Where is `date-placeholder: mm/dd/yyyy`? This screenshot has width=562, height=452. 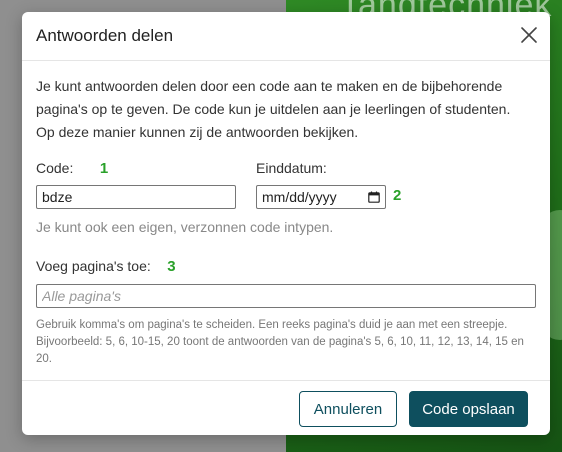 date-placeholder: mm/dd/yyyy is located at coordinates (299, 197).